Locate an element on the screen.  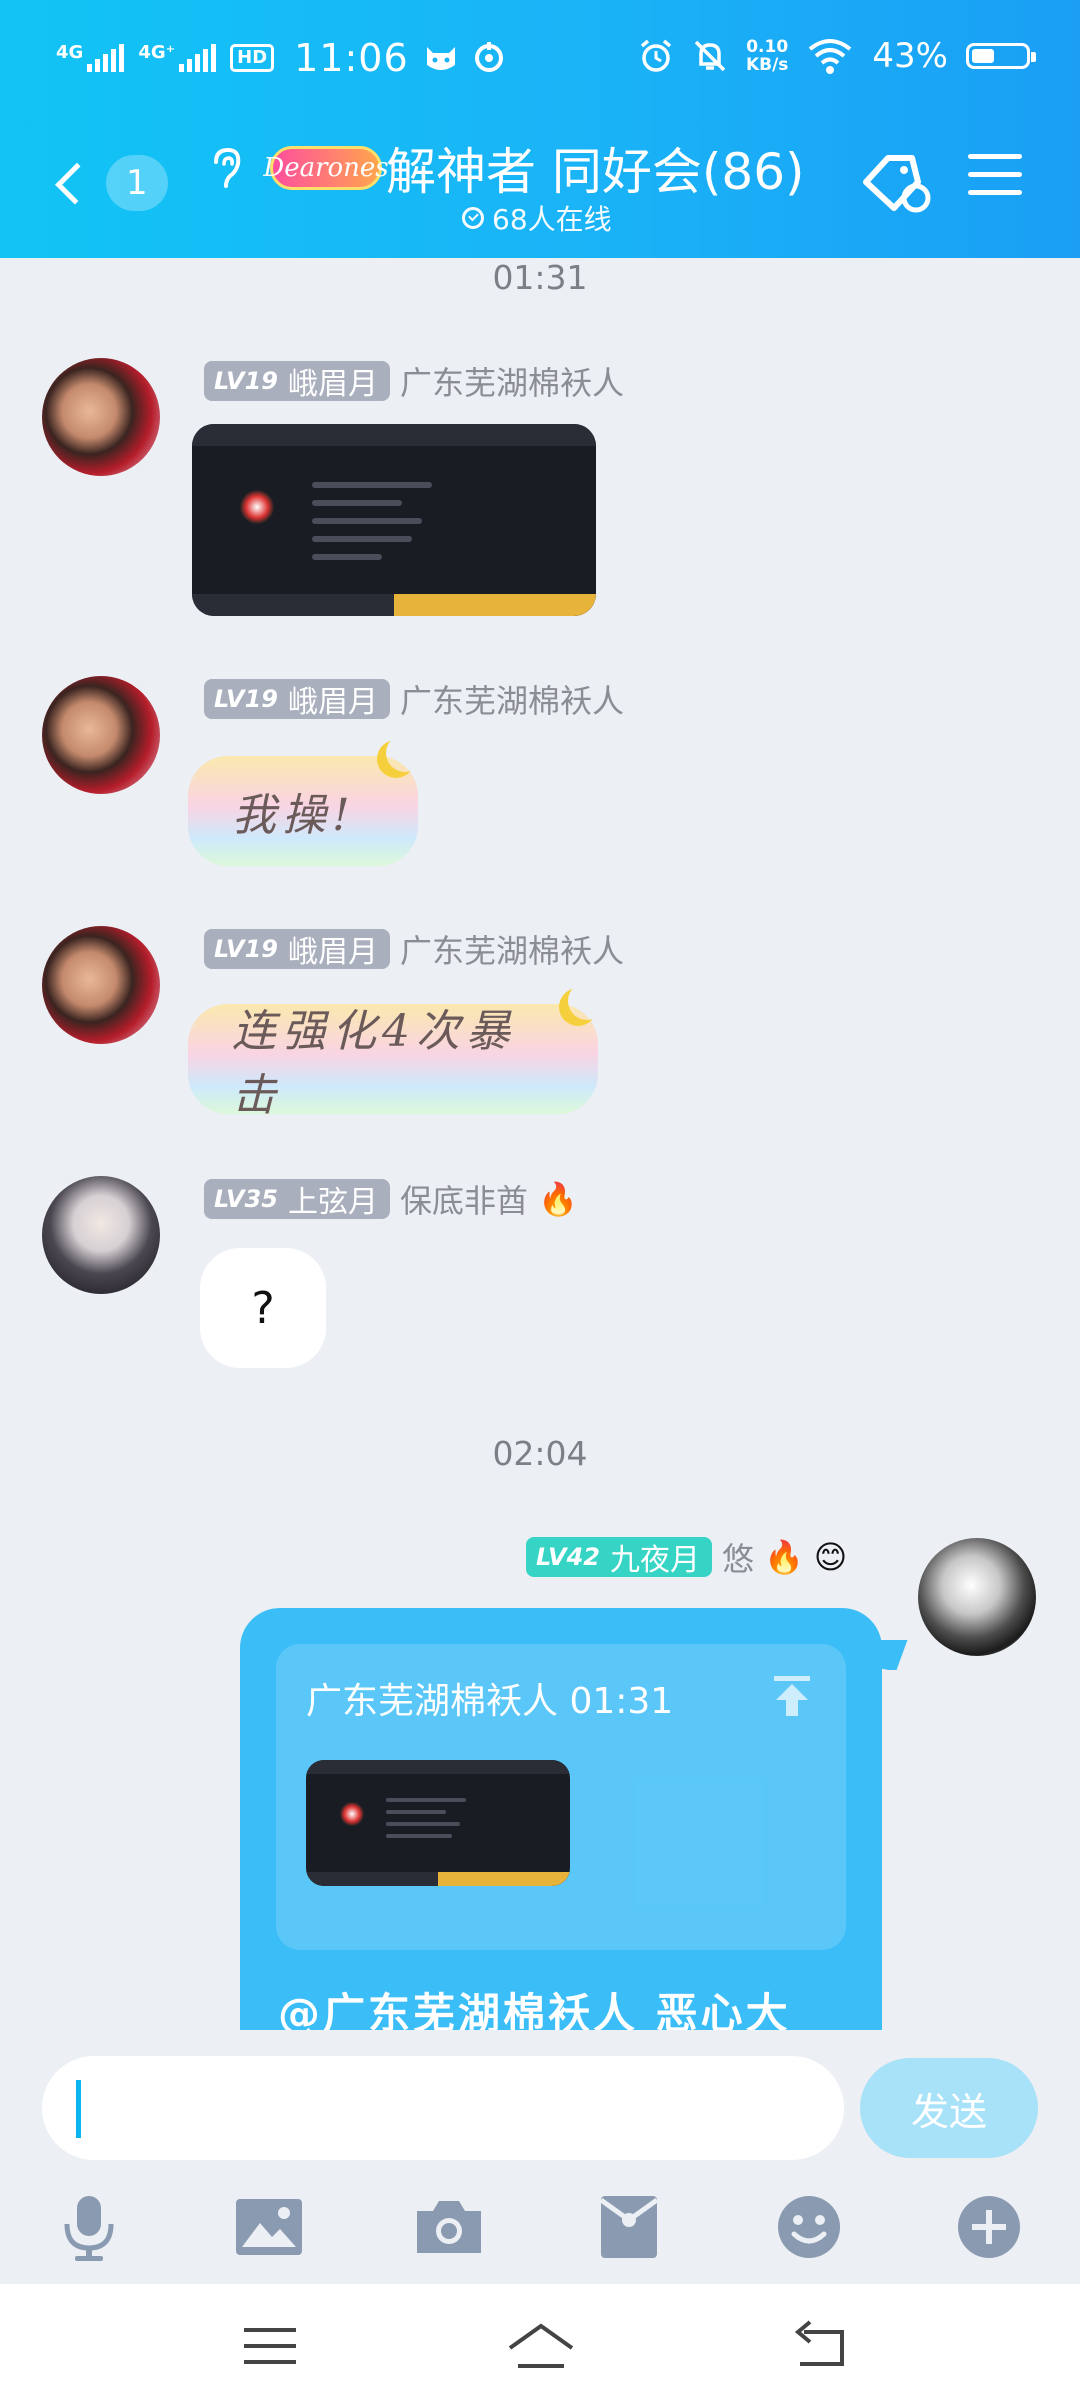
time-divider: 02:04 is located at coordinates (540, 1453).